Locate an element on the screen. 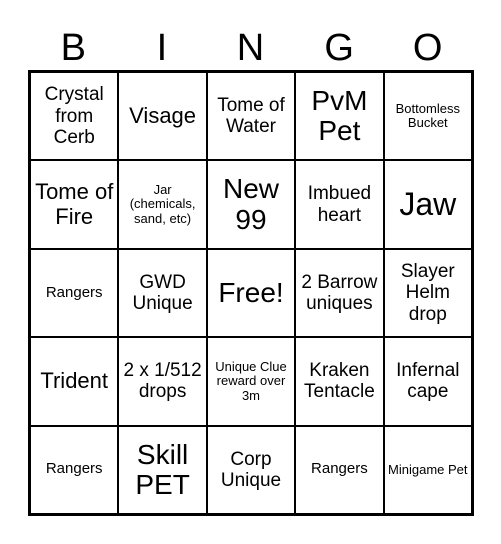 This screenshot has width=501, height=544. bingo-cell: Kraken Tentacle is located at coordinates (339, 381).